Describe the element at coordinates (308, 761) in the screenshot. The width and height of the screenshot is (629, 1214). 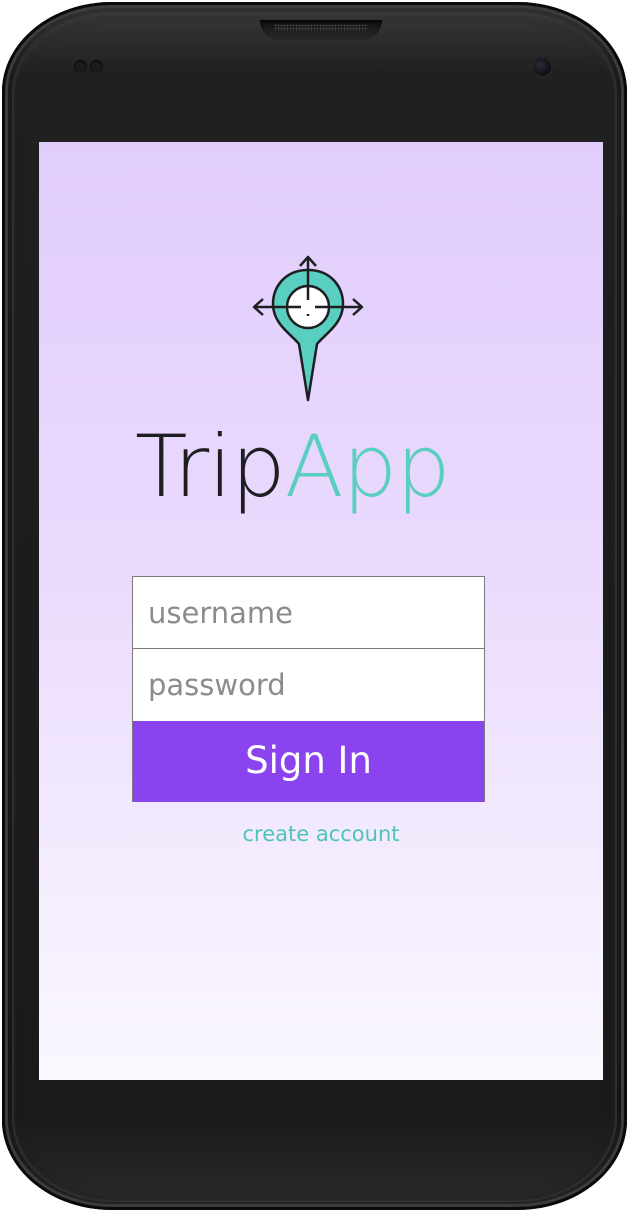
I see `sign-in-button: Sign In` at that location.